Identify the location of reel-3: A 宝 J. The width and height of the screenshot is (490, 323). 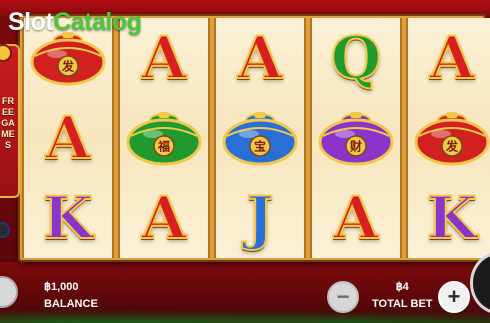
(260, 138).